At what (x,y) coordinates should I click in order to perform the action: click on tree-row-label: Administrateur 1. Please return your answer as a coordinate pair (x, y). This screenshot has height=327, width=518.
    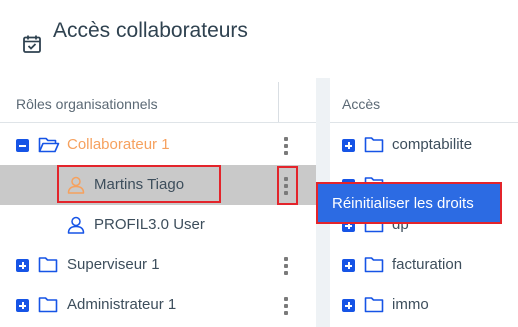
    Looking at the image, I should click on (122, 304).